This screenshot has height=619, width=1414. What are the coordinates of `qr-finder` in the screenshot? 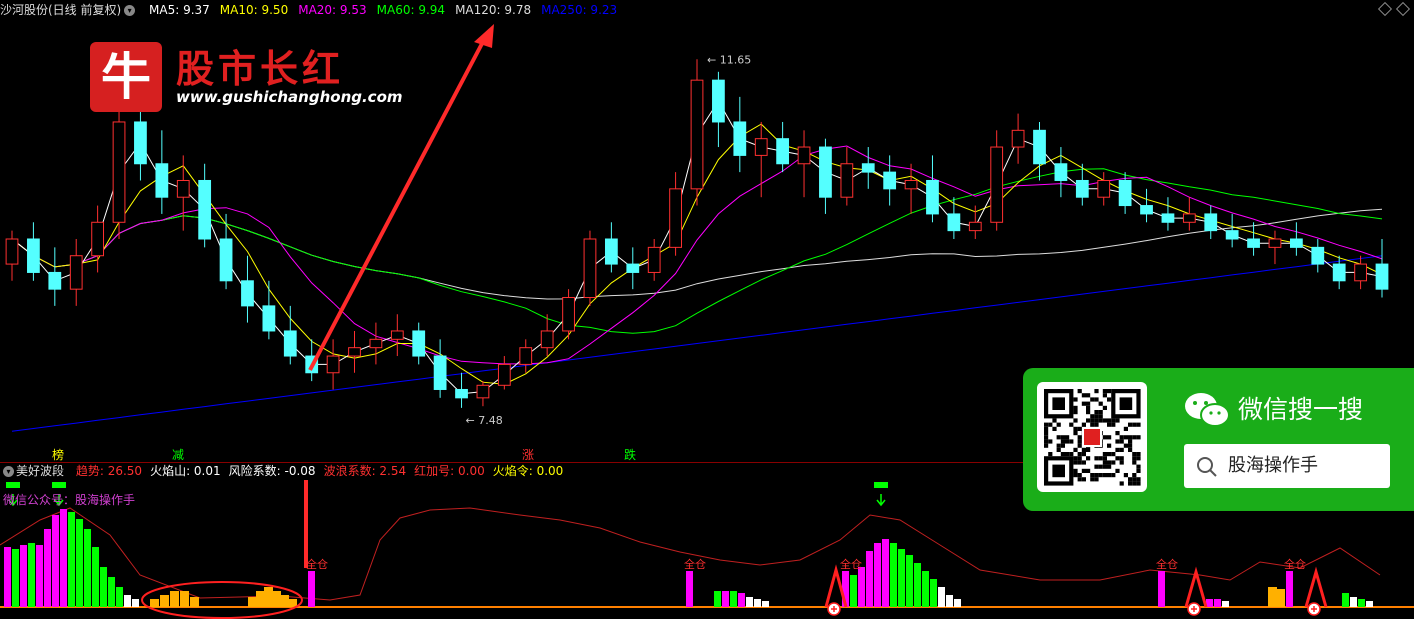 It's located at (1126, 403).